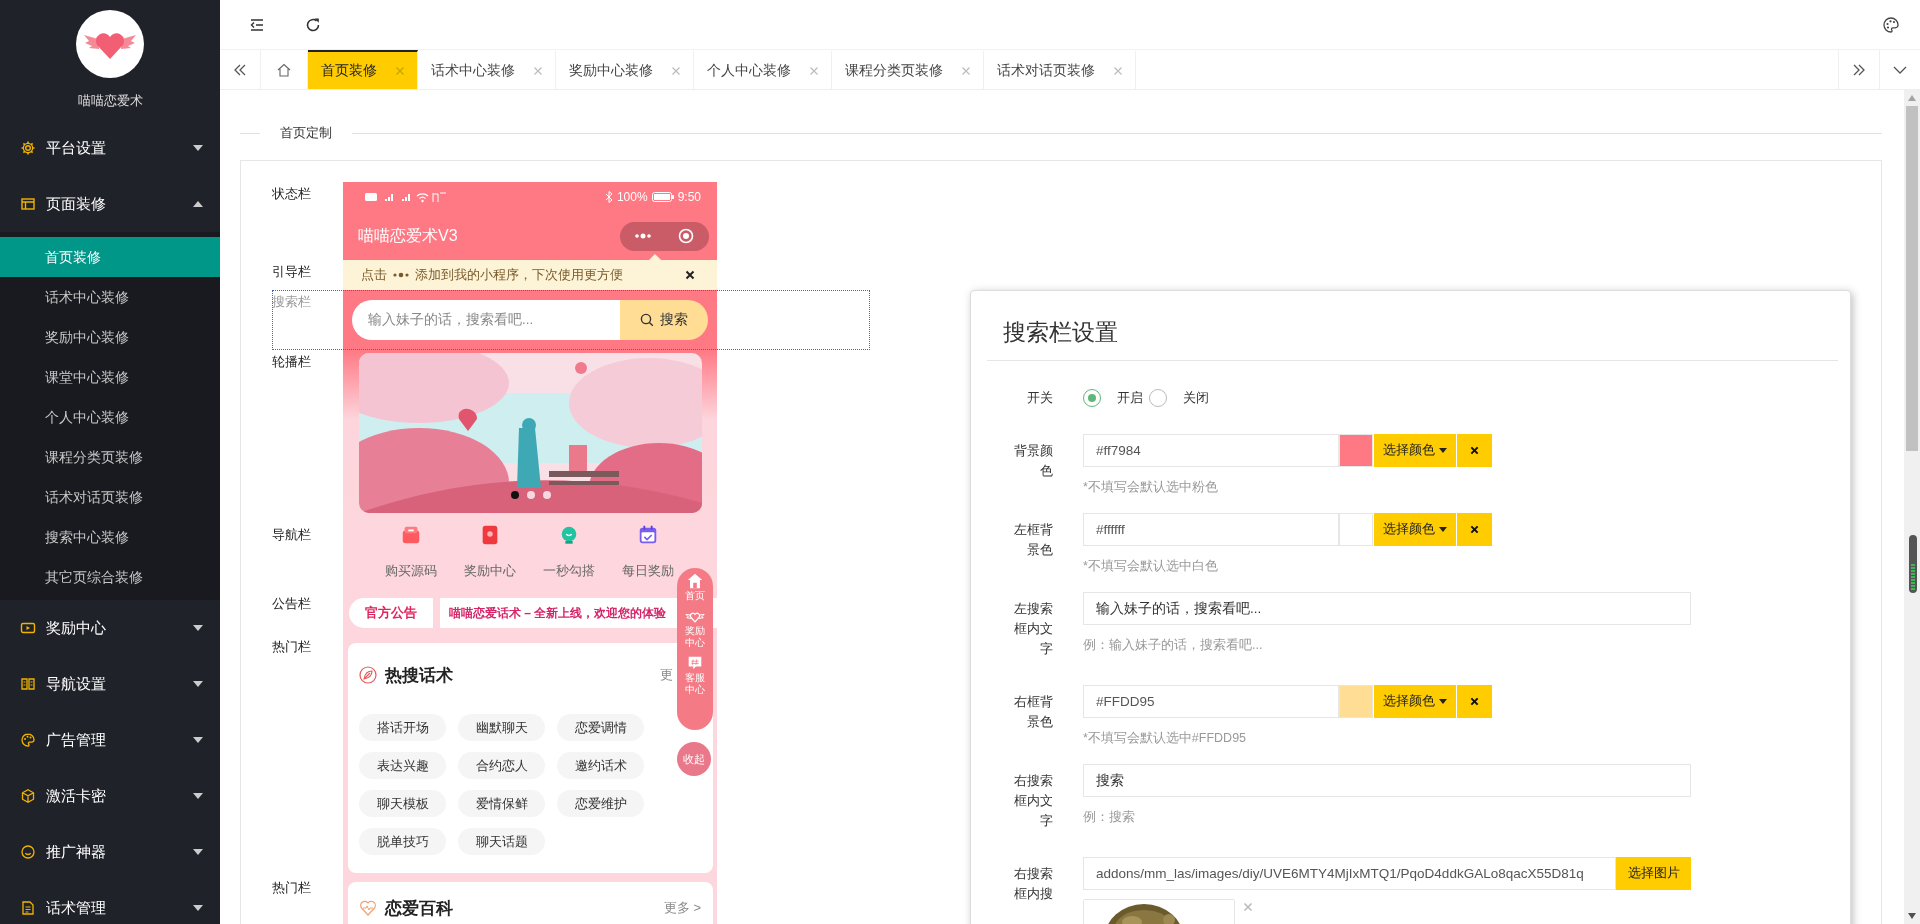 This screenshot has height=924, width=1920. What do you see at coordinates (391, 613) in the screenshot?
I see `notice-tag: 官方公告` at bounding box center [391, 613].